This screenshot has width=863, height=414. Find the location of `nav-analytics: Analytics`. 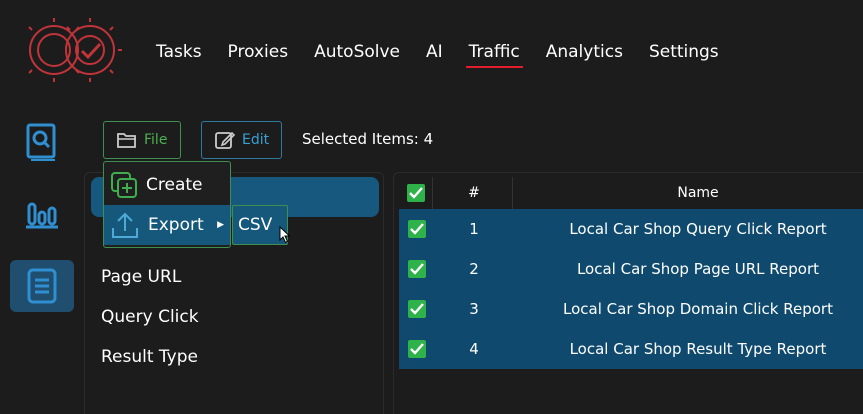

nav-analytics: Analytics is located at coordinates (584, 54).